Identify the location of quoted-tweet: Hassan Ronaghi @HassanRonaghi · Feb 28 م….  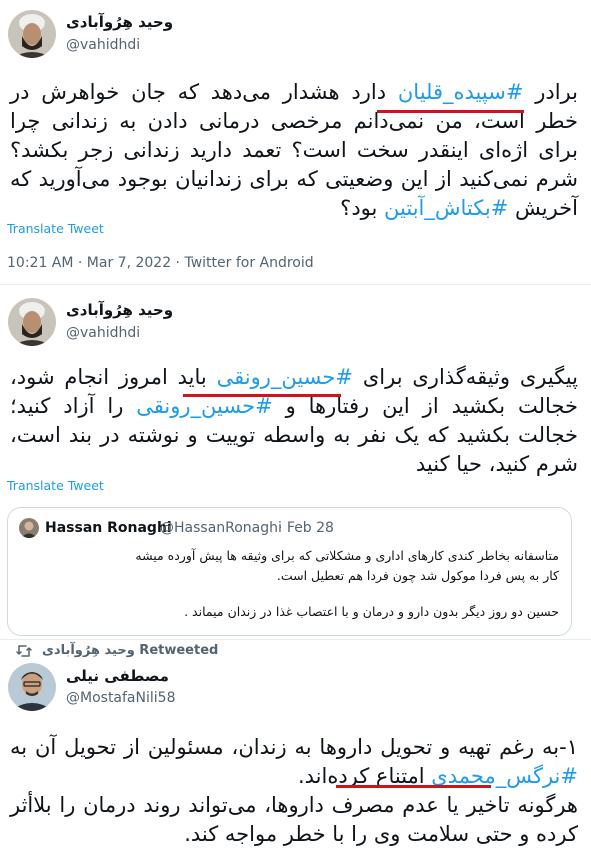
(289, 571).